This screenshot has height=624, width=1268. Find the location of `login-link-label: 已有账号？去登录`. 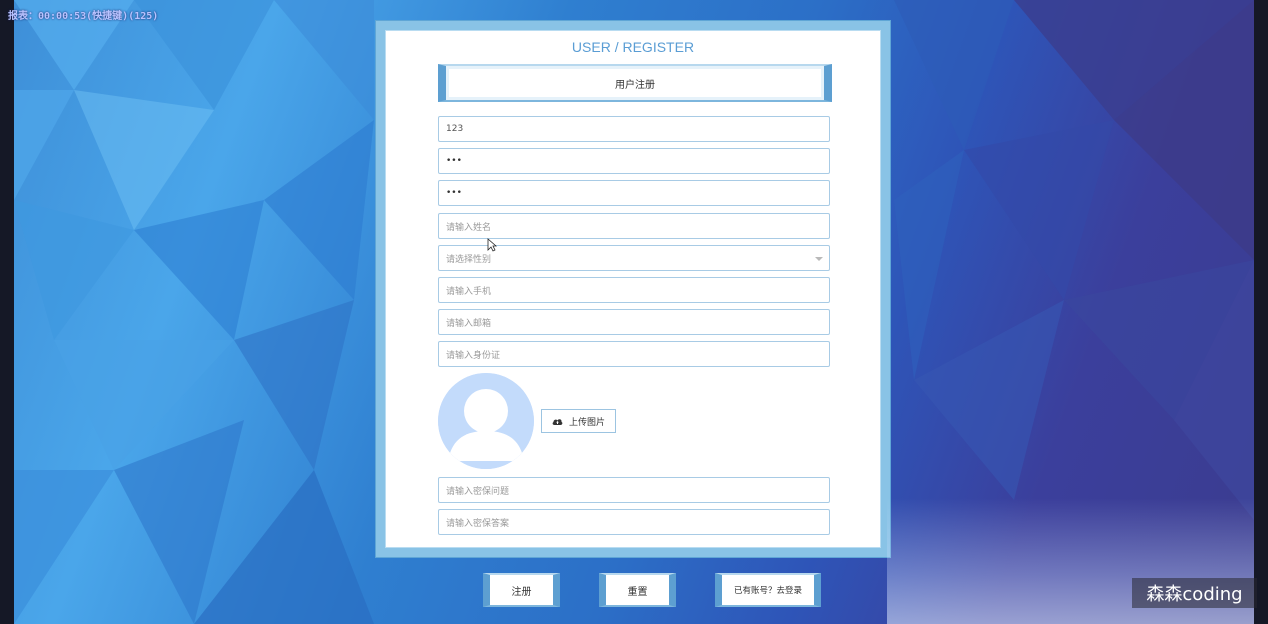

login-link-label: 已有账号？去登录 is located at coordinates (767, 591).